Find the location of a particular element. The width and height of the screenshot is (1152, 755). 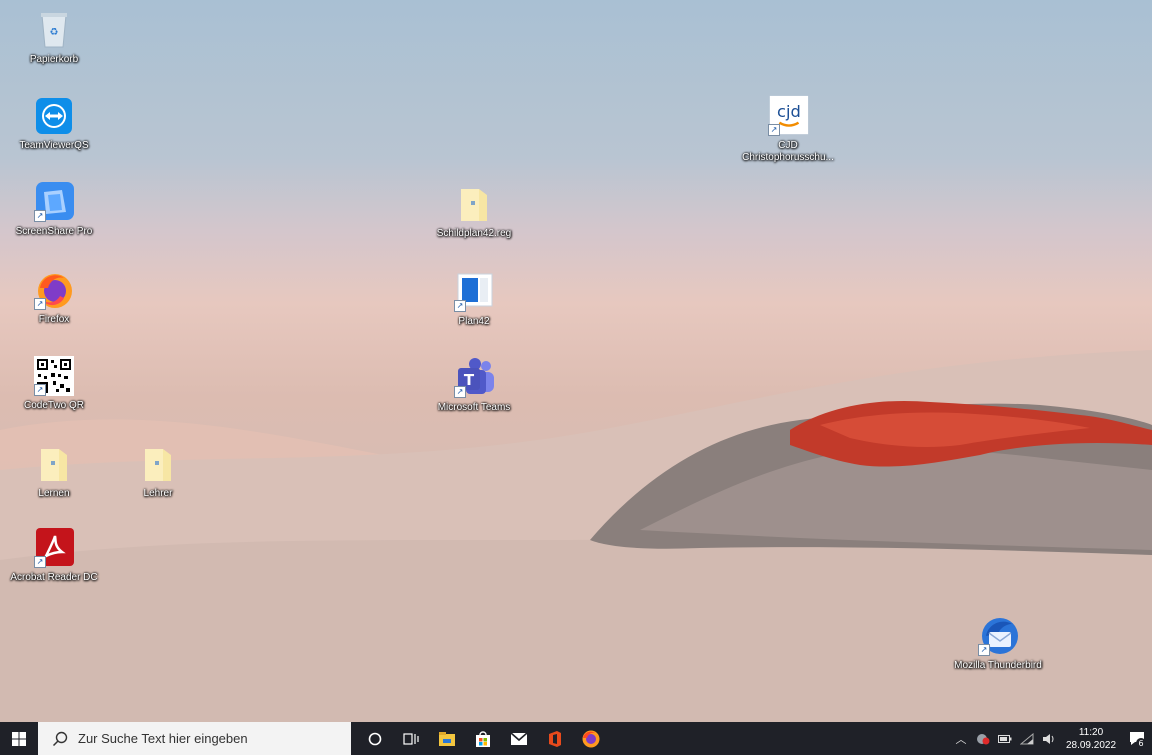

firefox-icon: ↗ is located at coordinates (54, 290).